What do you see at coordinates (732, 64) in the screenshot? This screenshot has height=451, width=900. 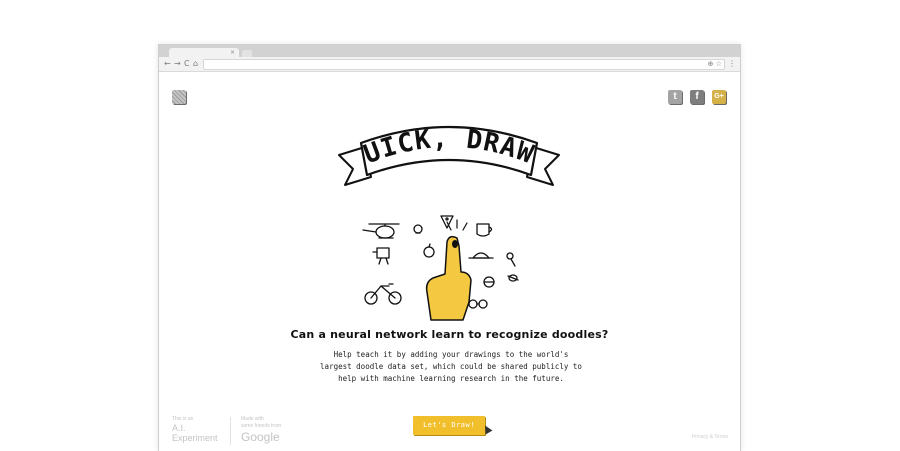 I see `browser-menu-icon: ⋮` at bounding box center [732, 64].